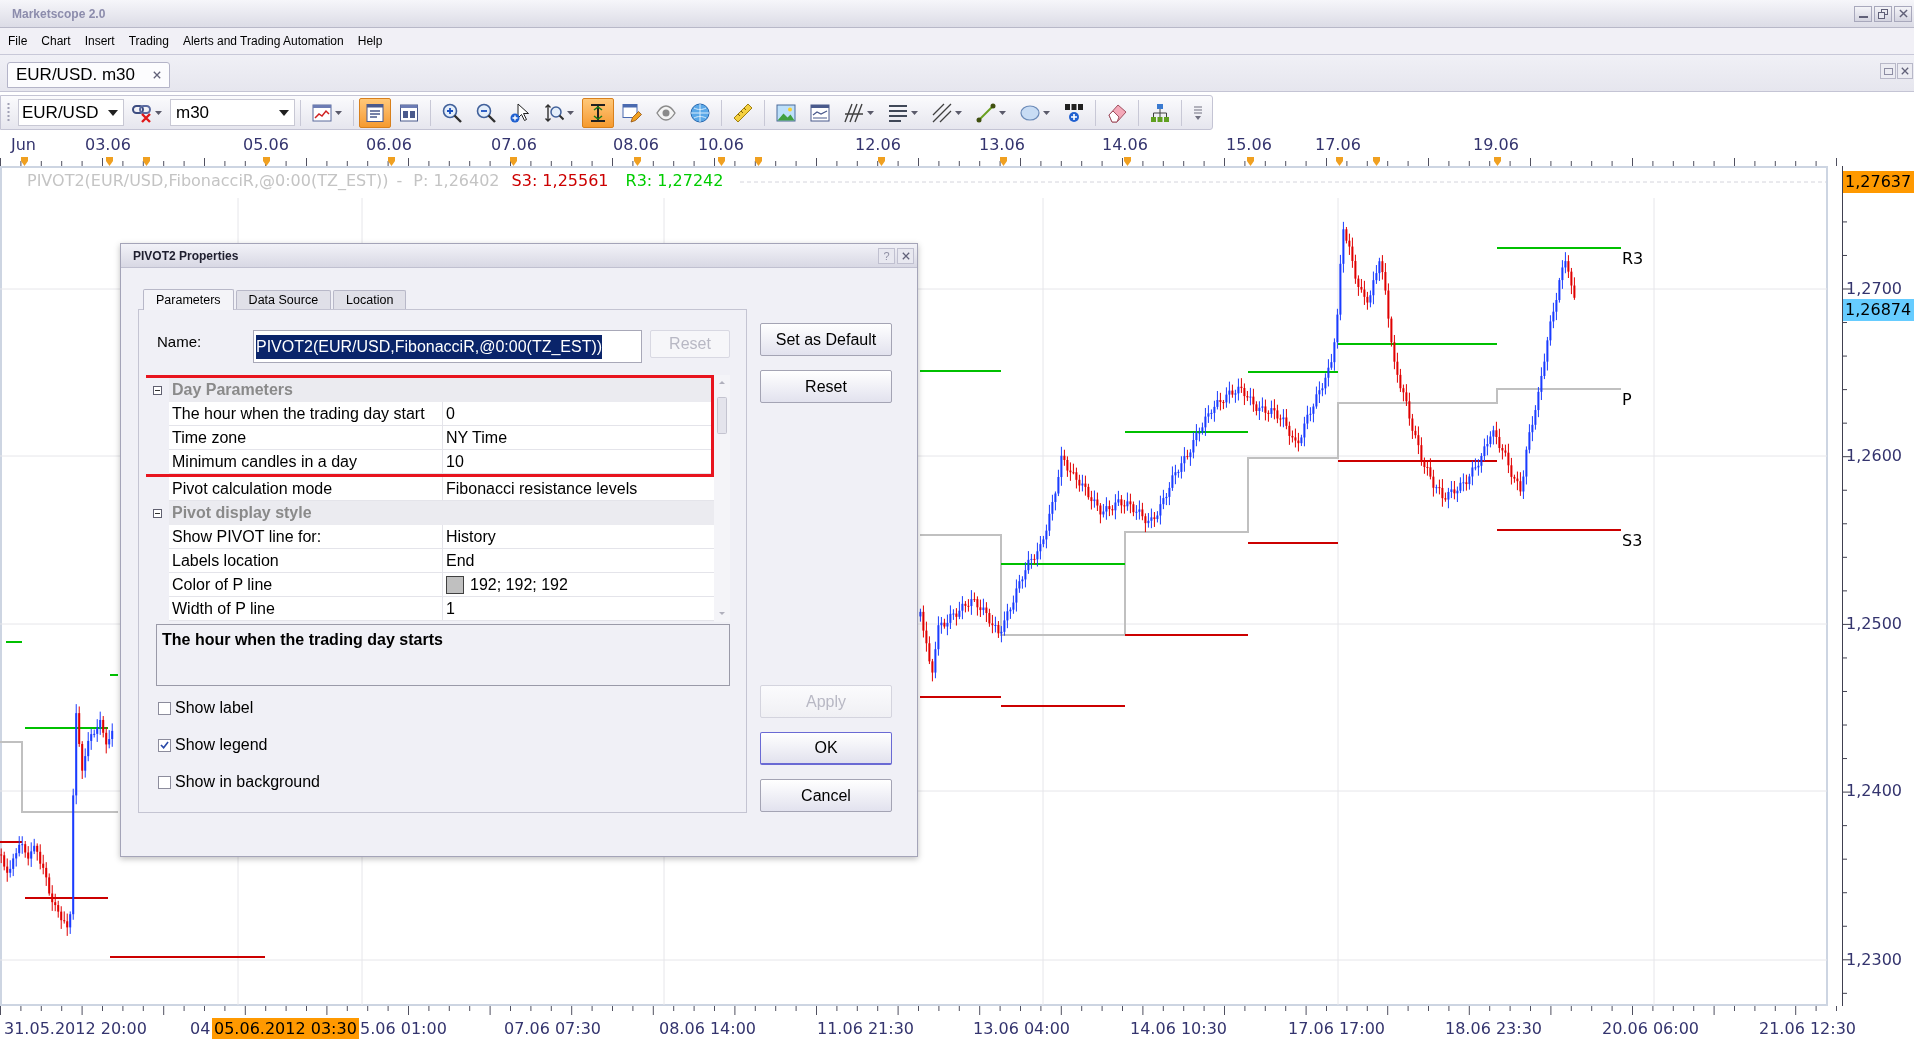 This screenshot has width=1914, height=1042. I want to click on level-label: R3, so click(1633, 259).